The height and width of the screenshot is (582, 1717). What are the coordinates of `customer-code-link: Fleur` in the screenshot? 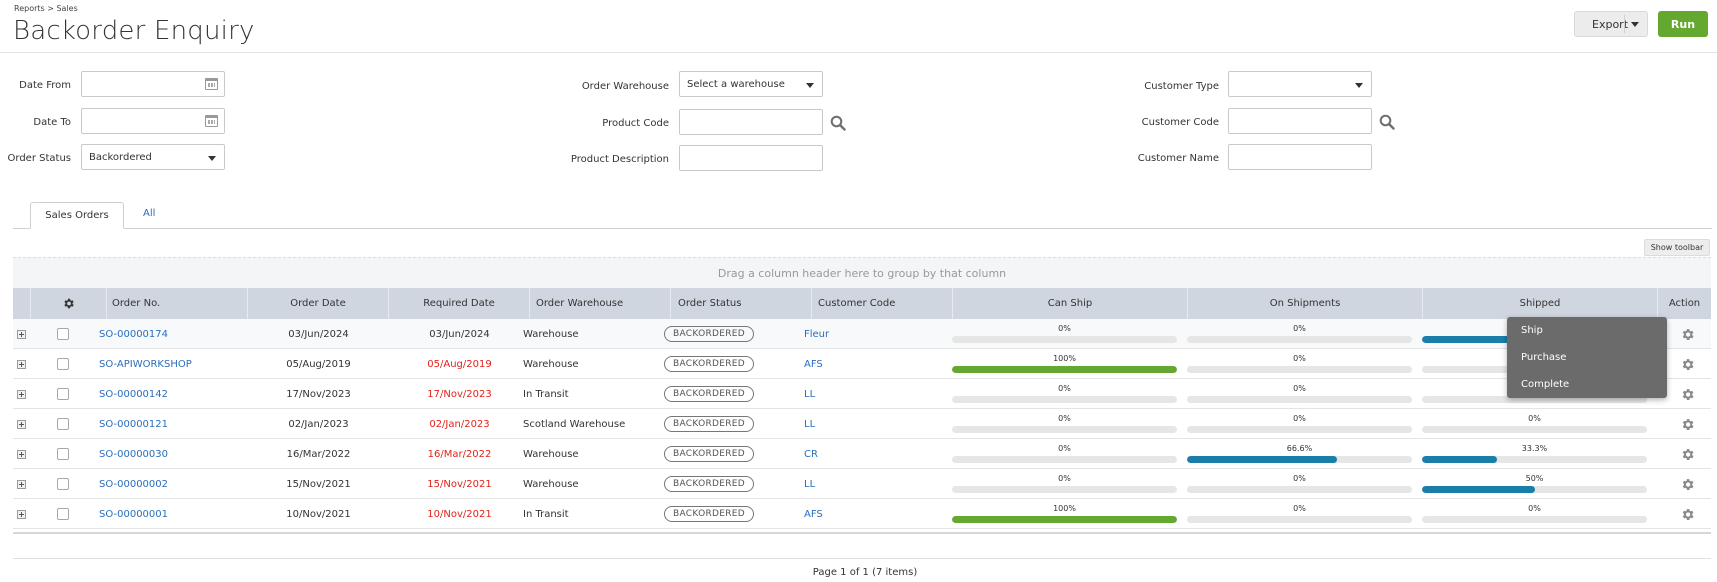 It's located at (874, 334).